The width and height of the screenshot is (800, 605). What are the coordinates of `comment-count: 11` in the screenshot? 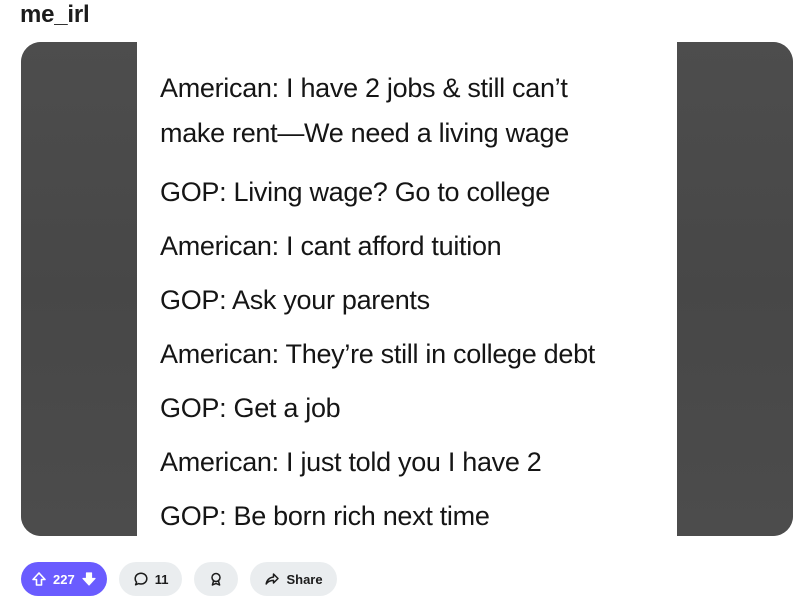 It's located at (161, 579).